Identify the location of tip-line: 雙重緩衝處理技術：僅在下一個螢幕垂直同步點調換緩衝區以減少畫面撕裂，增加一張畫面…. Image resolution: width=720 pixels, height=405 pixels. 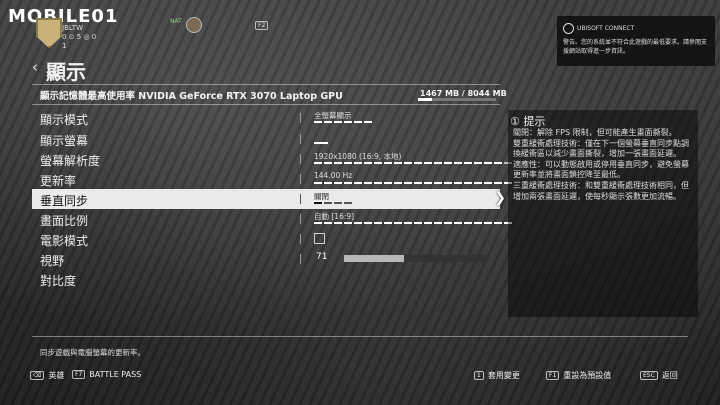
(601, 148).